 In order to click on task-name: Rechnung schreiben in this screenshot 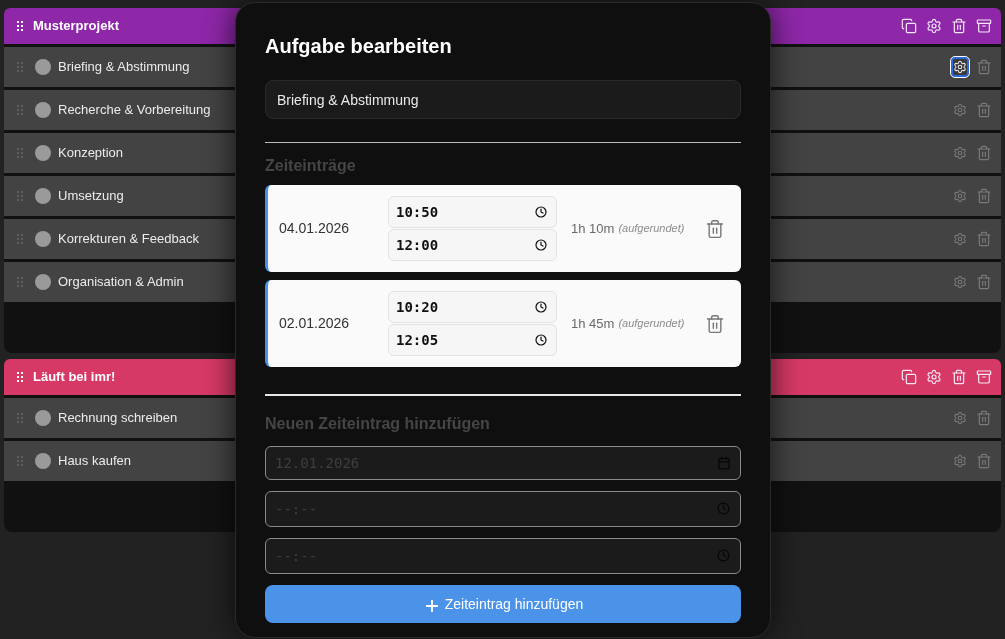, I will do `click(118, 418)`.